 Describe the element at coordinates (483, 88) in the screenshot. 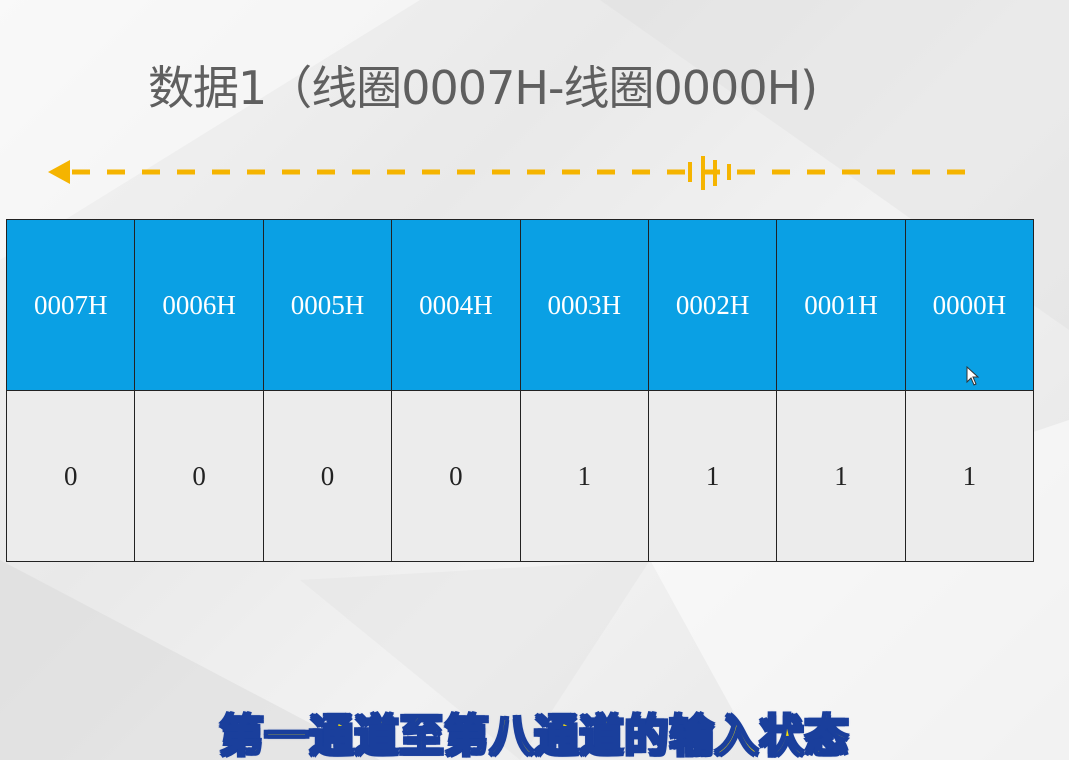

I see `slide-title: 数据1（线圈0007H-线圈0000H)` at that location.